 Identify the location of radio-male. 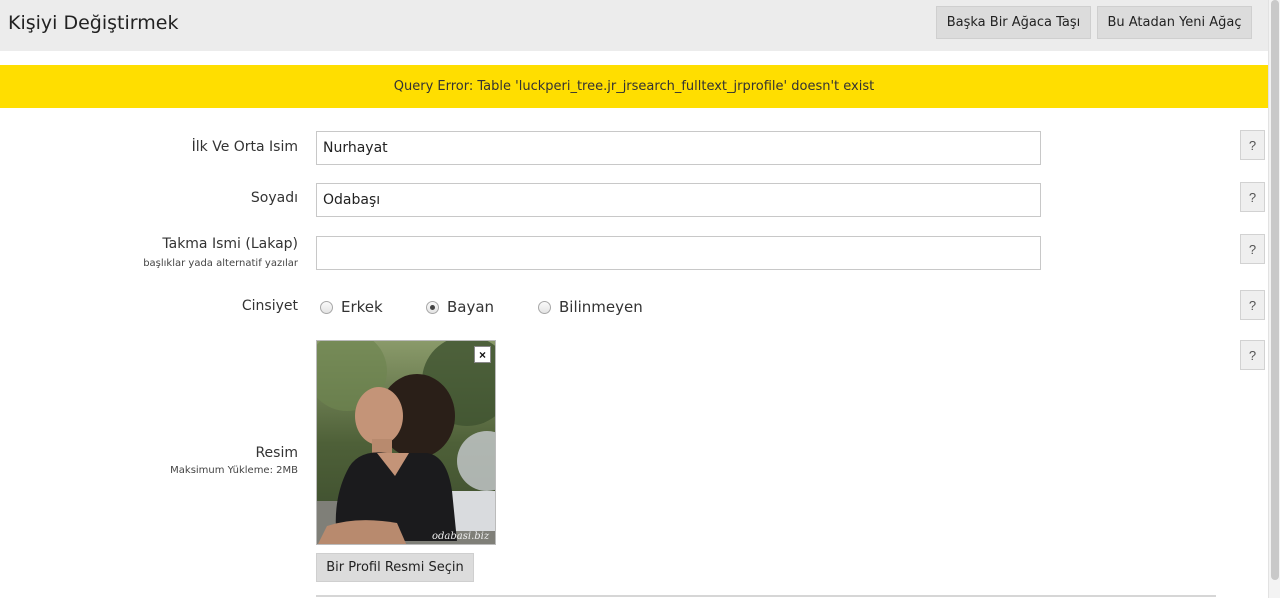
(326, 307).